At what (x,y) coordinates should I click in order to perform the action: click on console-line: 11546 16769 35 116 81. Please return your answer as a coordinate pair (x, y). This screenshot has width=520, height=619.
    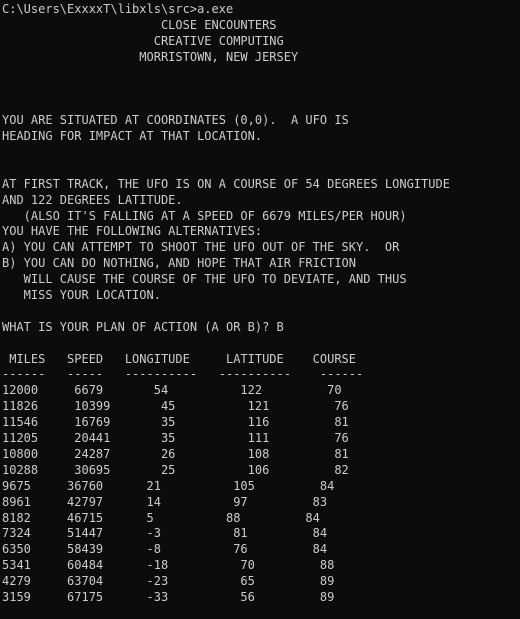
    Looking at the image, I should click on (175, 422).